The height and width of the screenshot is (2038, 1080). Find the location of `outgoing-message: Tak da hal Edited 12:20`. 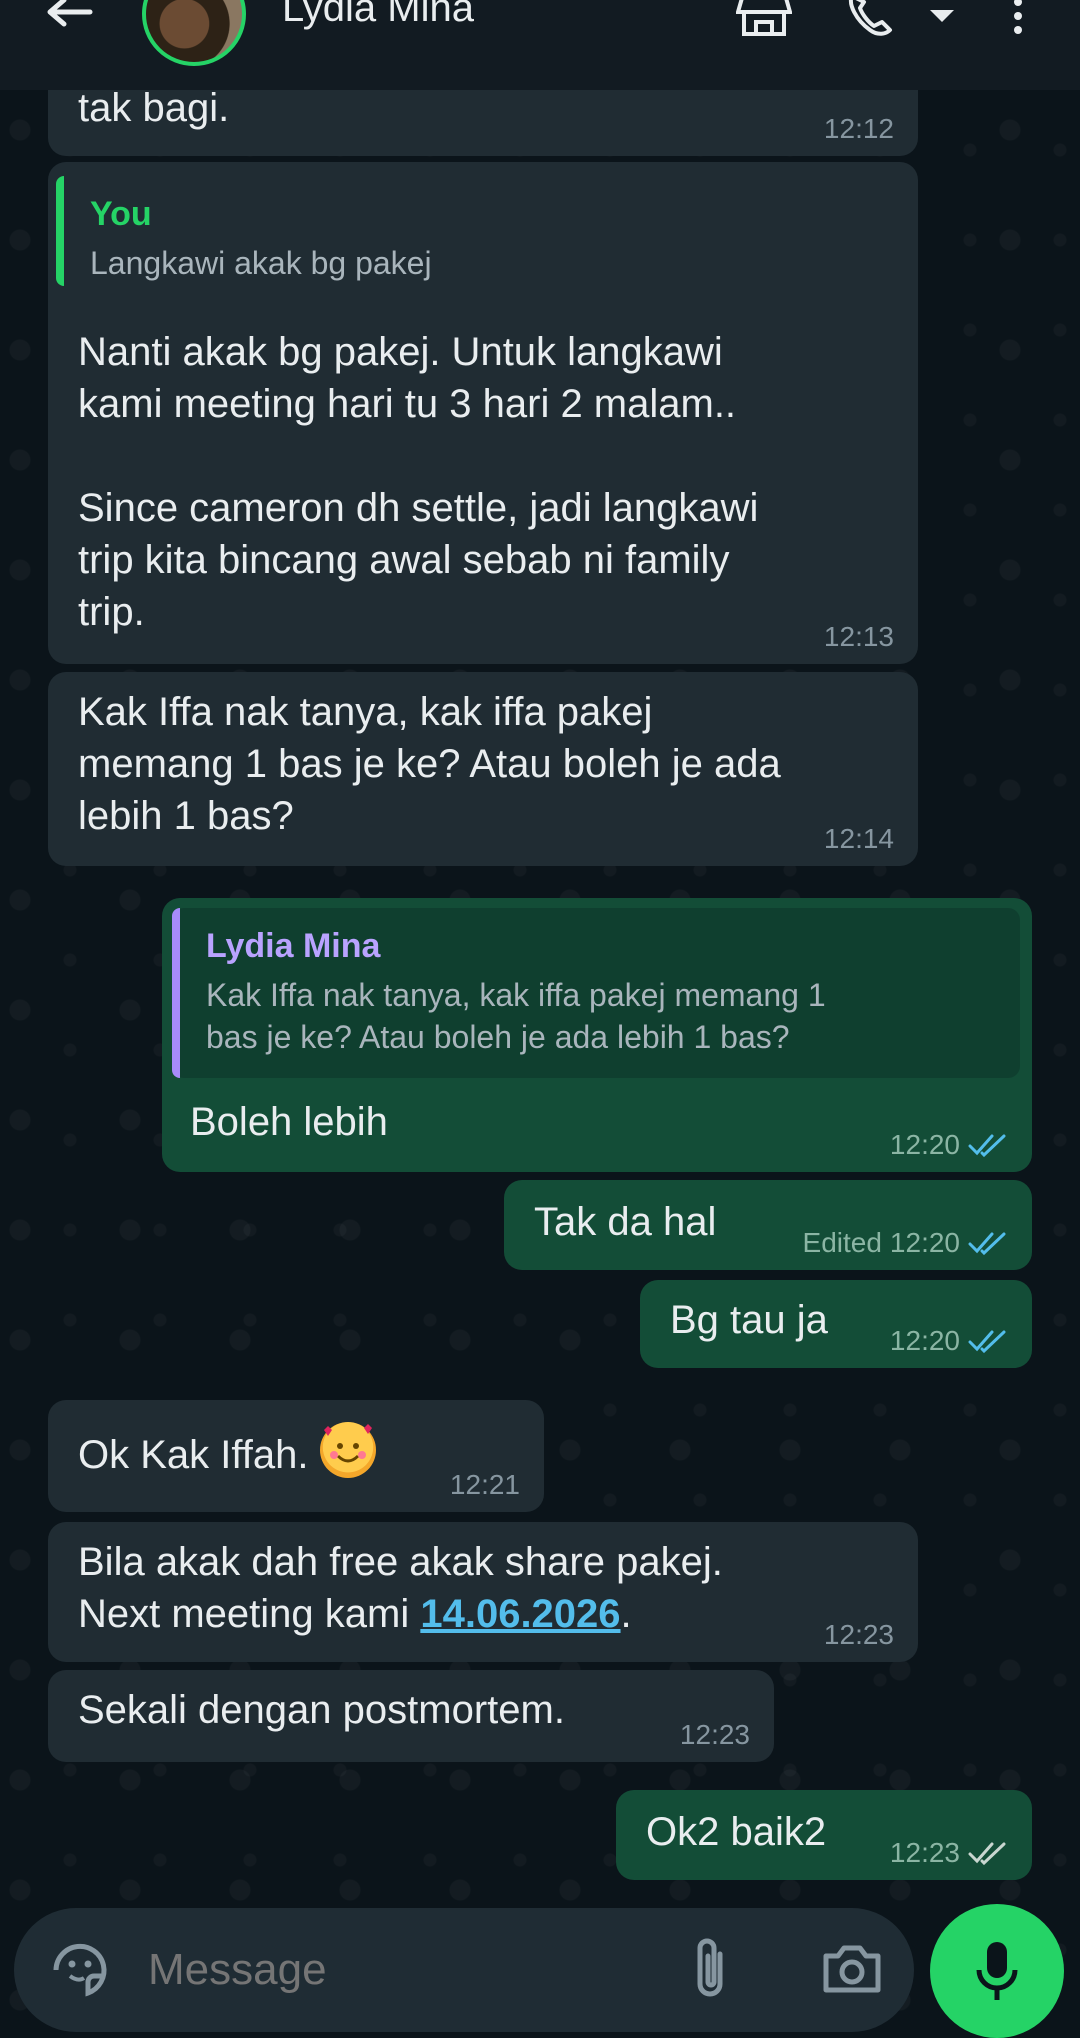

outgoing-message: Tak da hal Edited 12:20 is located at coordinates (768, 1225).